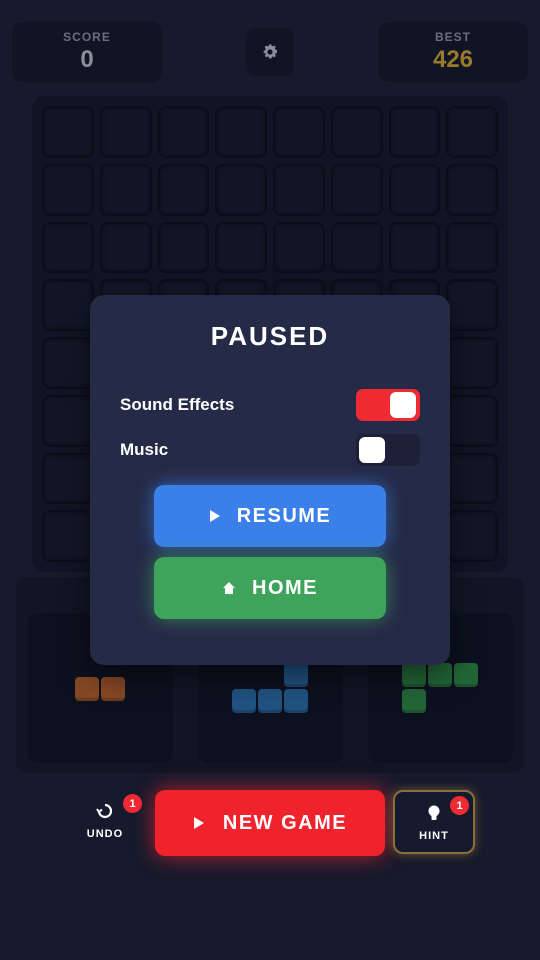 This screenshot has width=540, height=960. Describe the element at coordinates (105, 834) in the screenshot. I see `undo-label: UNDO` at that location.